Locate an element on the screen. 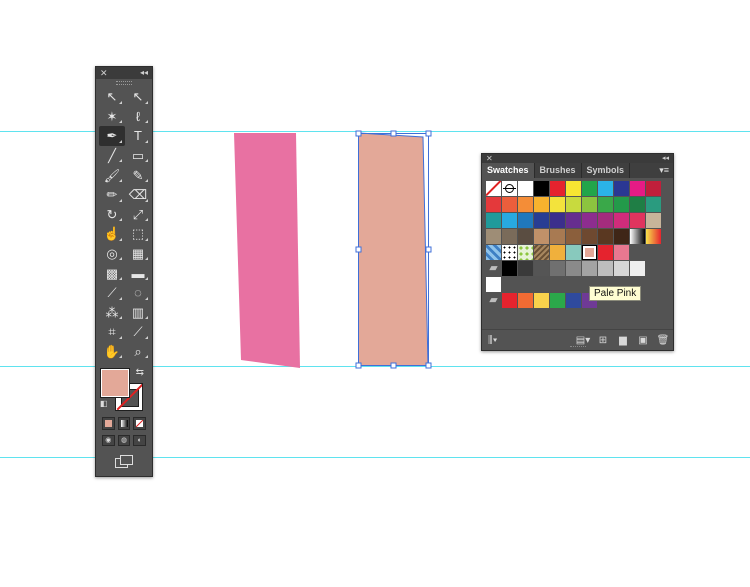  perspective-grid-tool-icon: ▦ is located at coordinates (138, 254).